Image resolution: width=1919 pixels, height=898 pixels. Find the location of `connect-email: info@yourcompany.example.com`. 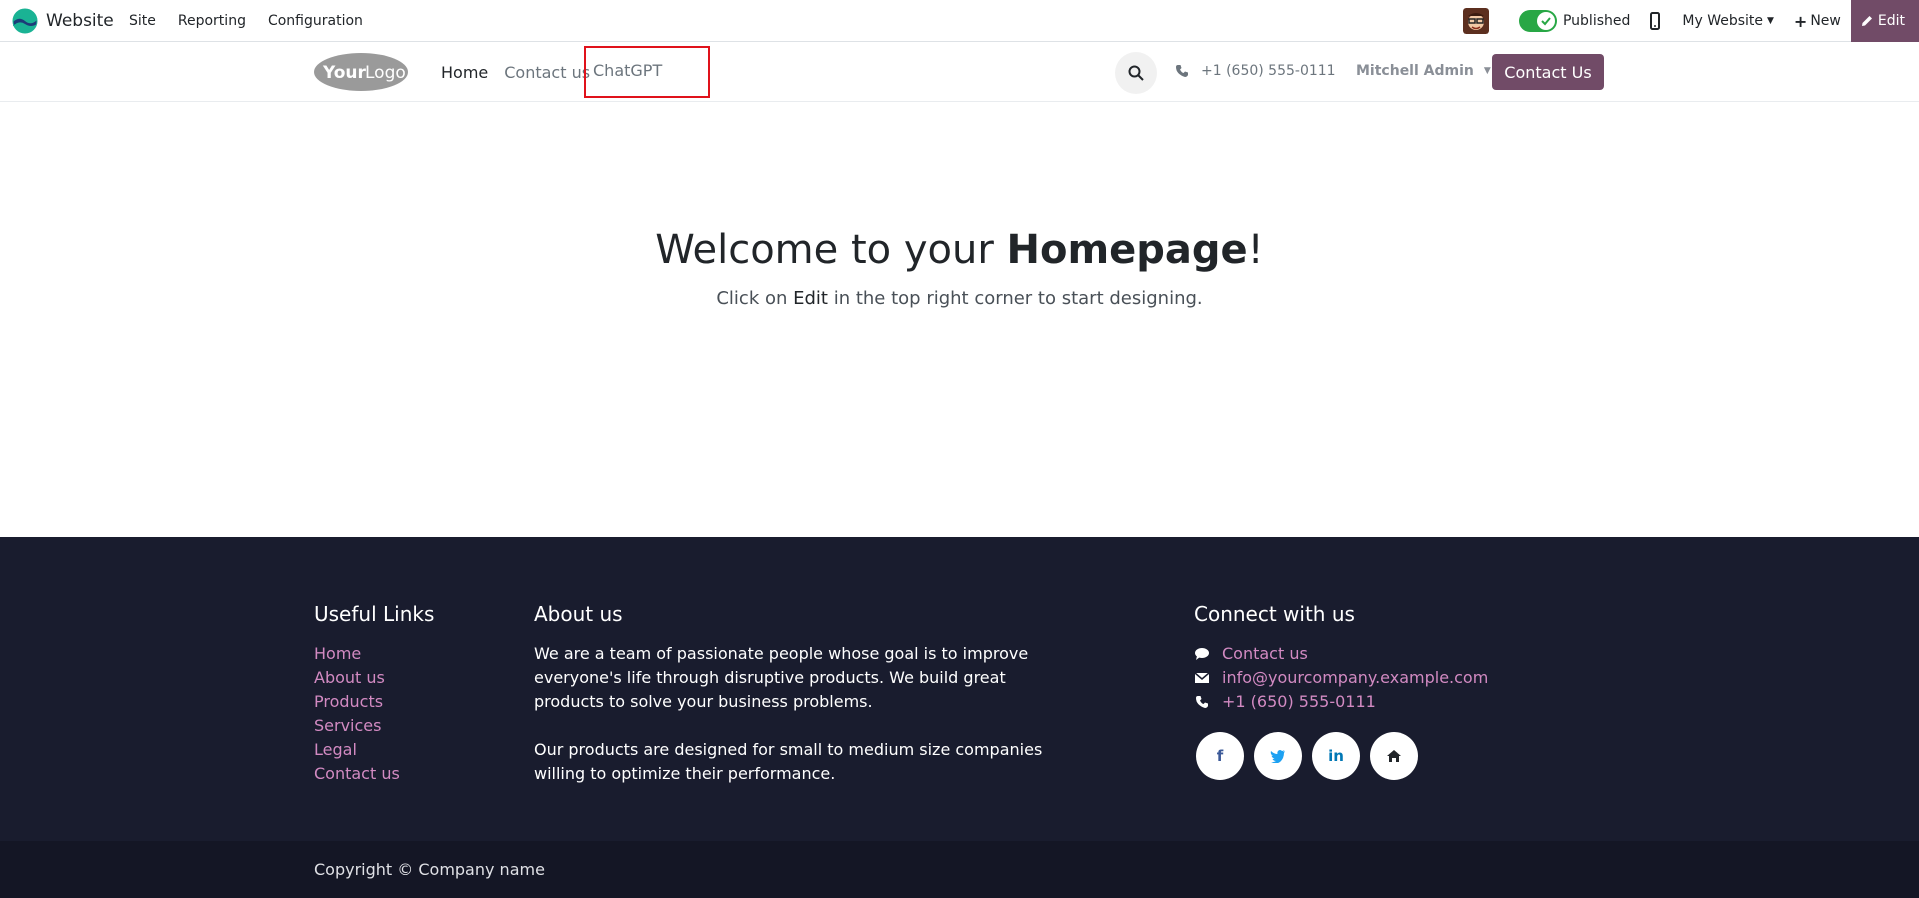

connect-email: info@yourcompany.example.com is located at coordinates (1341, 678).